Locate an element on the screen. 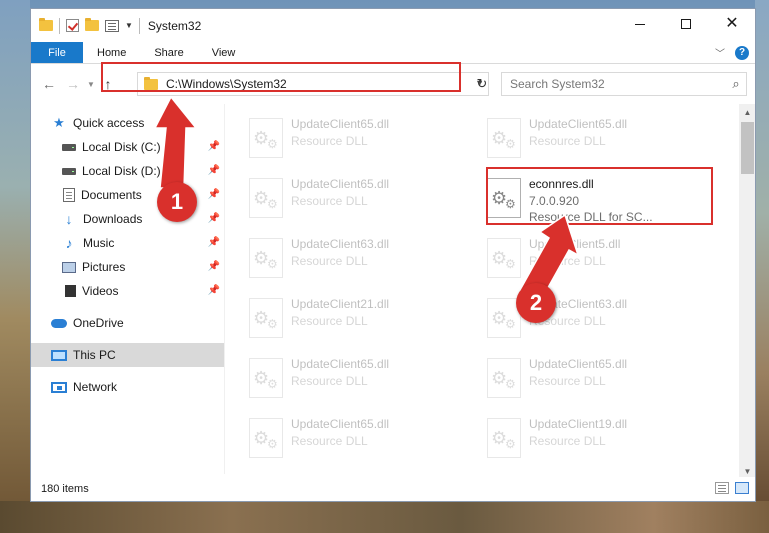  toolbar-divider is located at coordinates (59, 25).